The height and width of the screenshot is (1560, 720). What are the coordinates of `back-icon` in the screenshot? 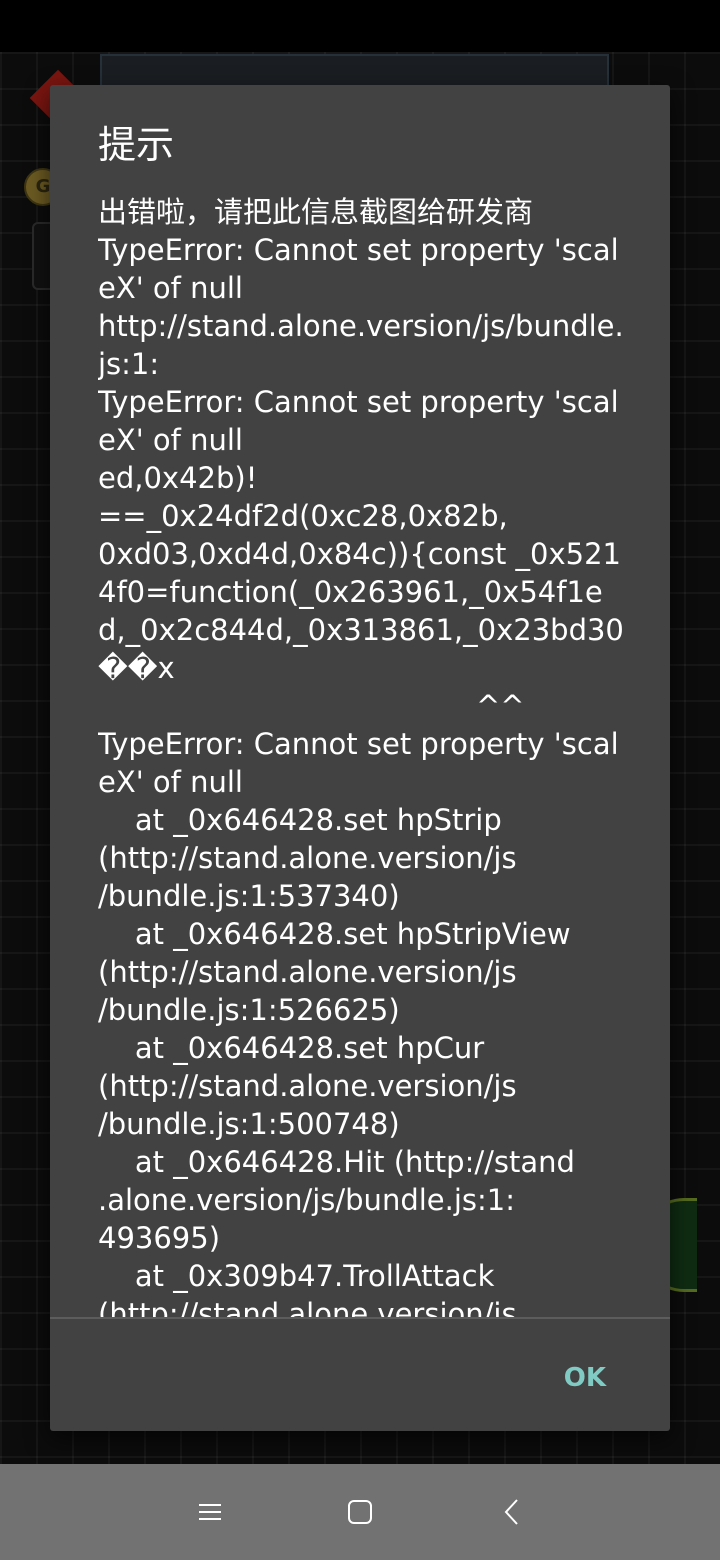 It's located at (511, 1512).